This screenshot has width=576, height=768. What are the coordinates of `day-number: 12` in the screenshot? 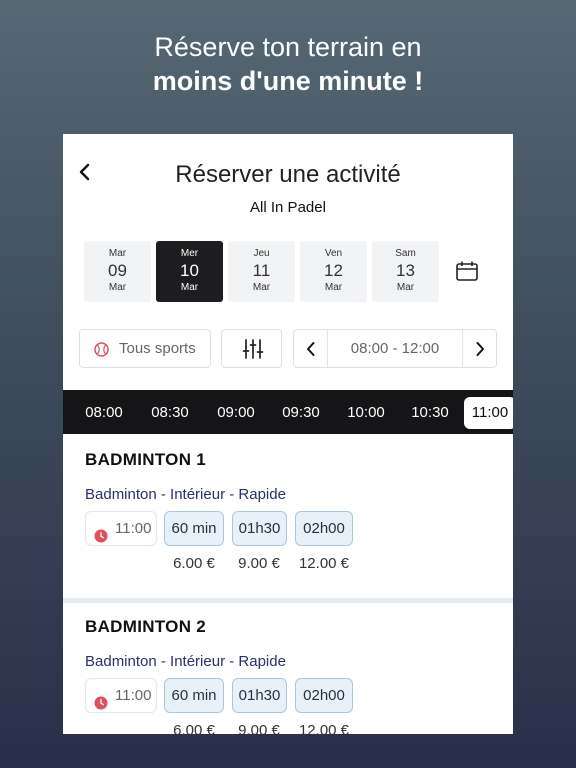 It's located at (333, 270).